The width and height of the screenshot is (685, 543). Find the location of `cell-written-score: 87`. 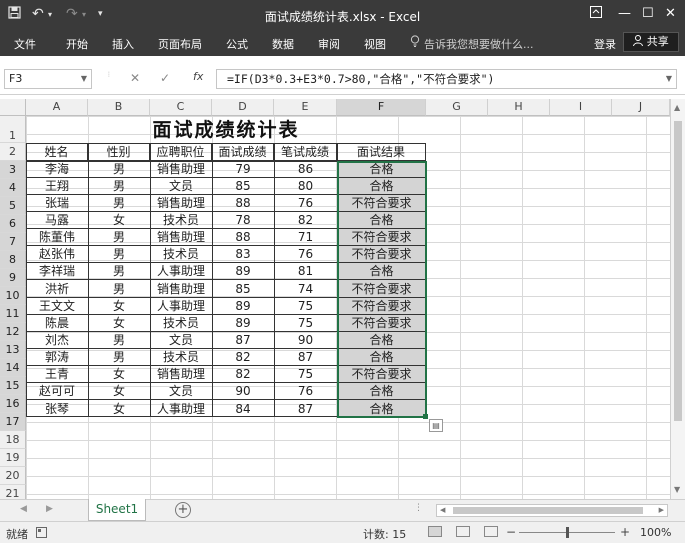

cell-written-score: 87 is located at coordinates (305, 357).